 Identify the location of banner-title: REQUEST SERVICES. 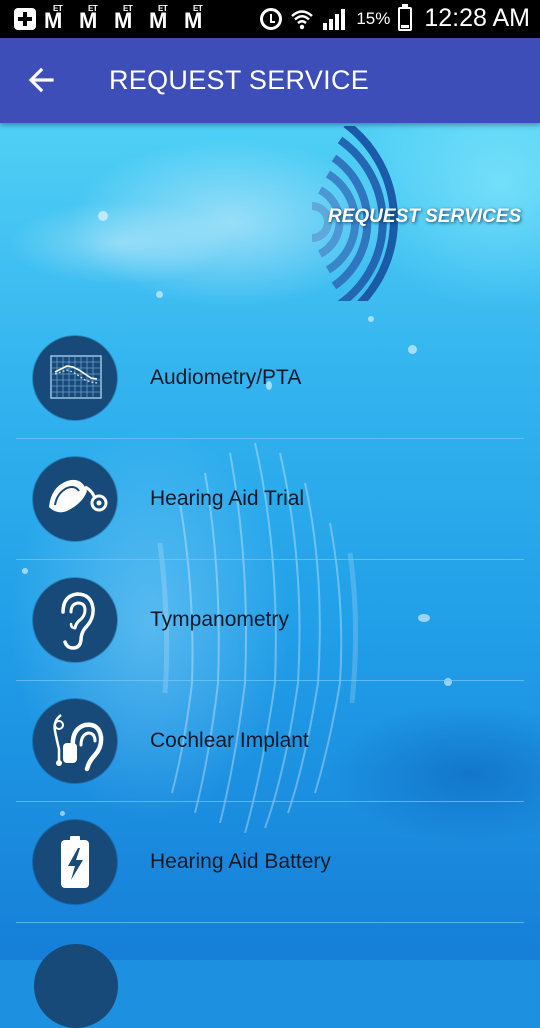
(425, 216).